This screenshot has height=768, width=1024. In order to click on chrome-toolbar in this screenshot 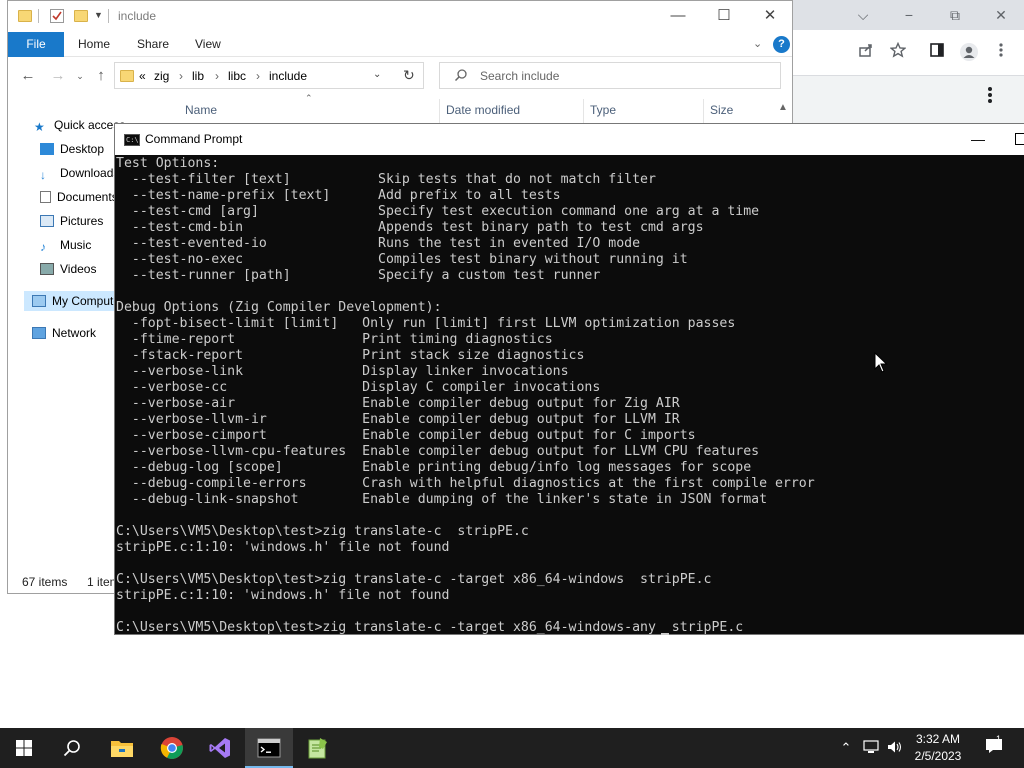, I will do `click(907, 53)`.